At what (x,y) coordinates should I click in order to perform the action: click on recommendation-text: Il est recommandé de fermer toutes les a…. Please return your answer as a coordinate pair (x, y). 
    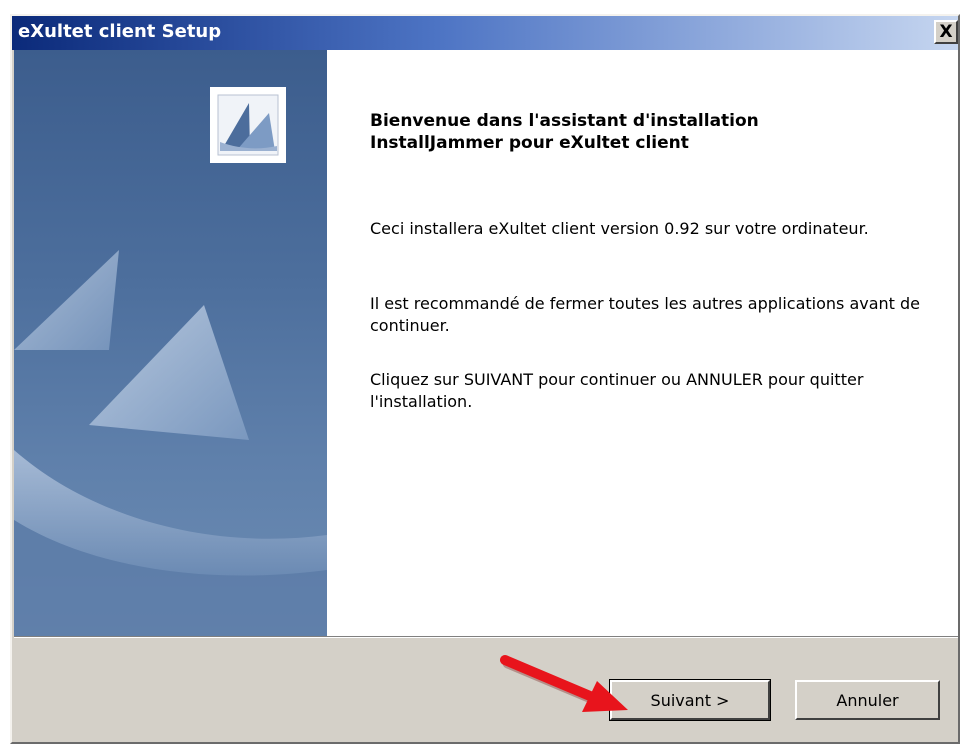
    Looking at the image, I should click on (645, 314).